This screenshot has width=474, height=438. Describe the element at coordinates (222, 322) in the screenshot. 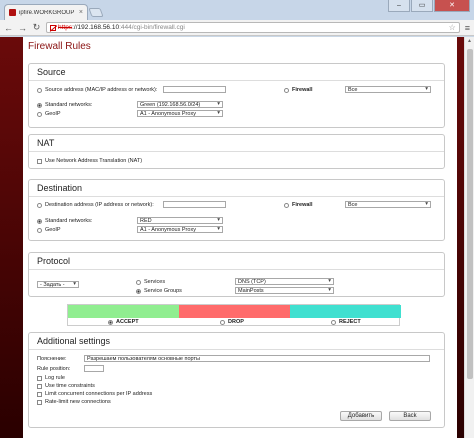

I see `drop-radio` at that location.